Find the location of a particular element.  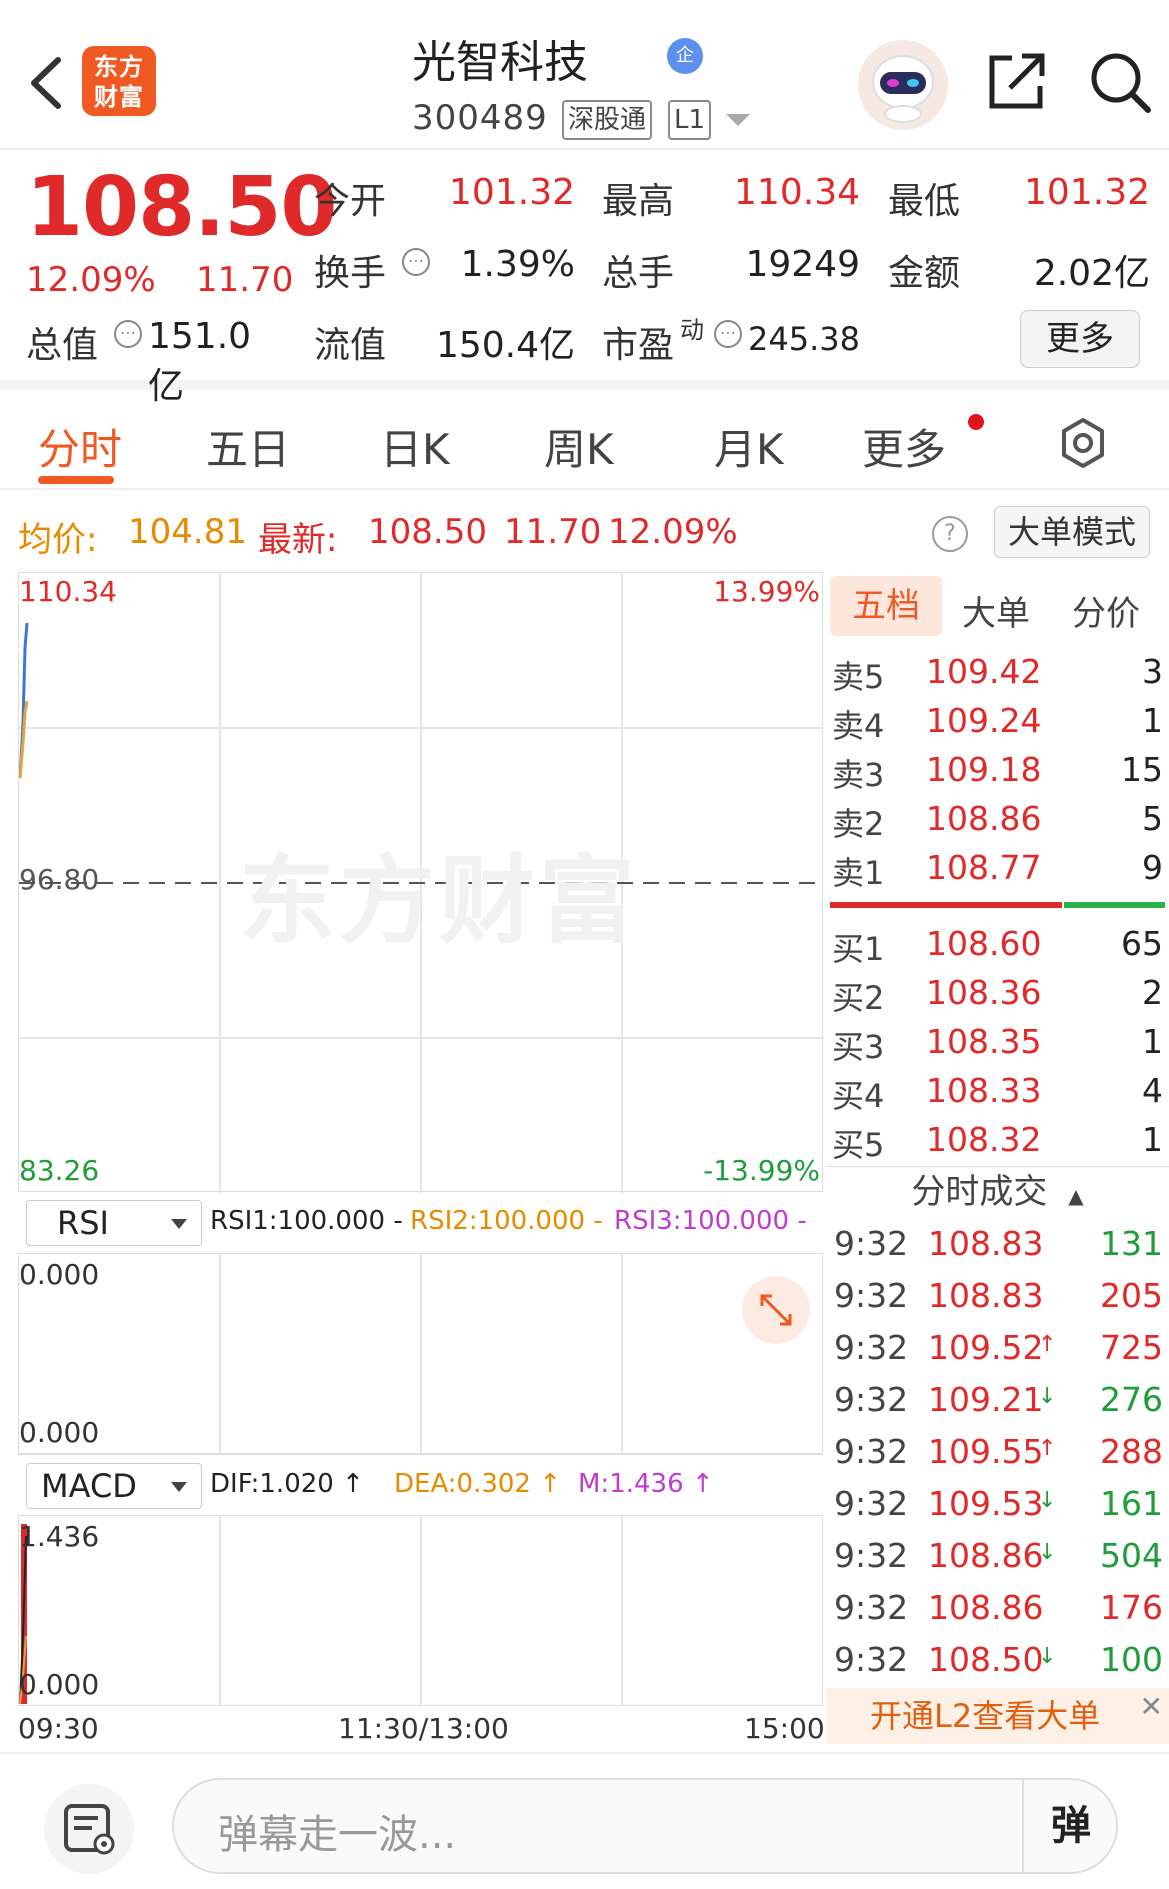

expand-chart-button is located at coordinates (776, 1310).